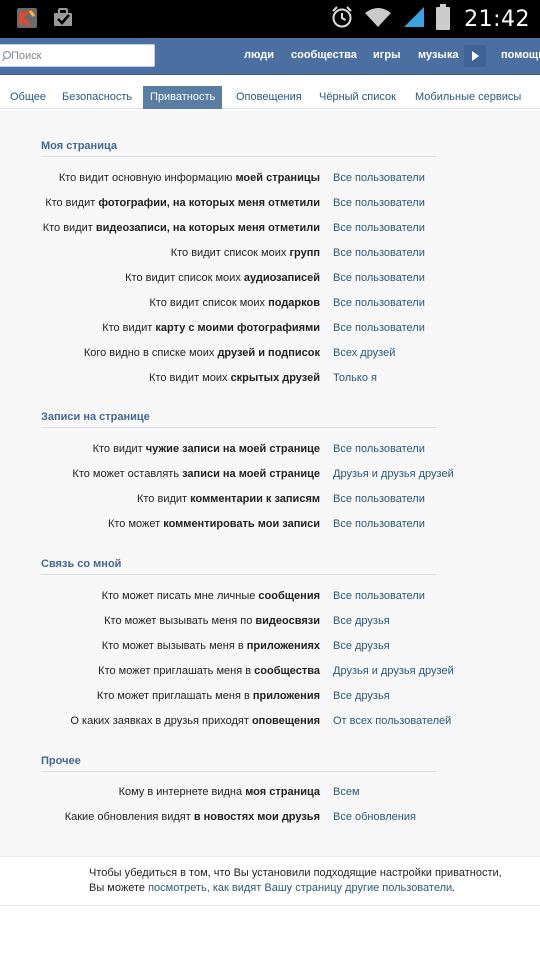 The image size is (540, 960). Describe the element at coordinates (79, 146) in the screenshot. I see `section-title-my-page: Моя страница` at that location.